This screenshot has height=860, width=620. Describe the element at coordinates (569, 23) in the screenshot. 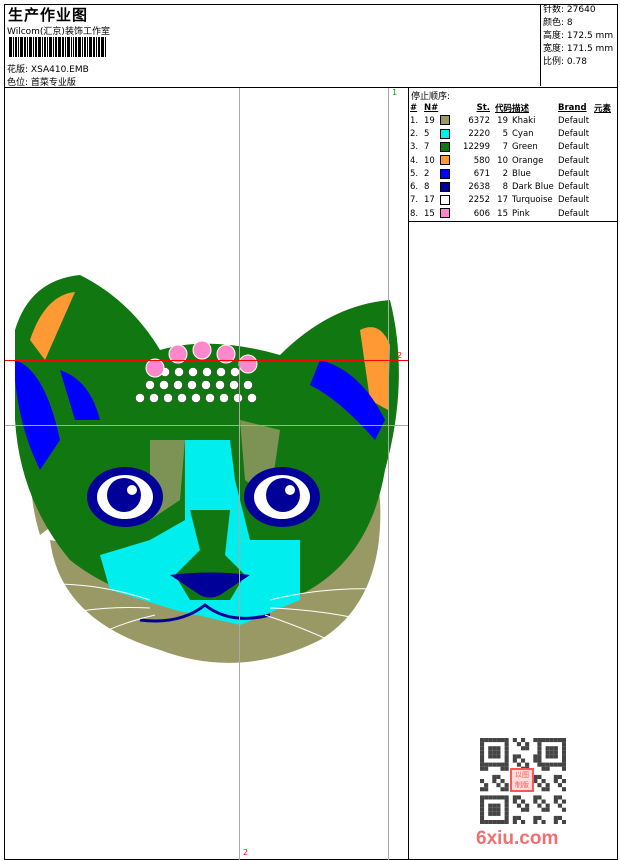

I see `value: 8` at that location.